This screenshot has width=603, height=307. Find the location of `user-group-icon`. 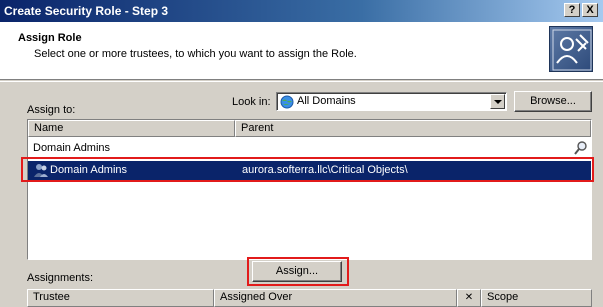

user-group-icon is located at coordinates (41, 170).